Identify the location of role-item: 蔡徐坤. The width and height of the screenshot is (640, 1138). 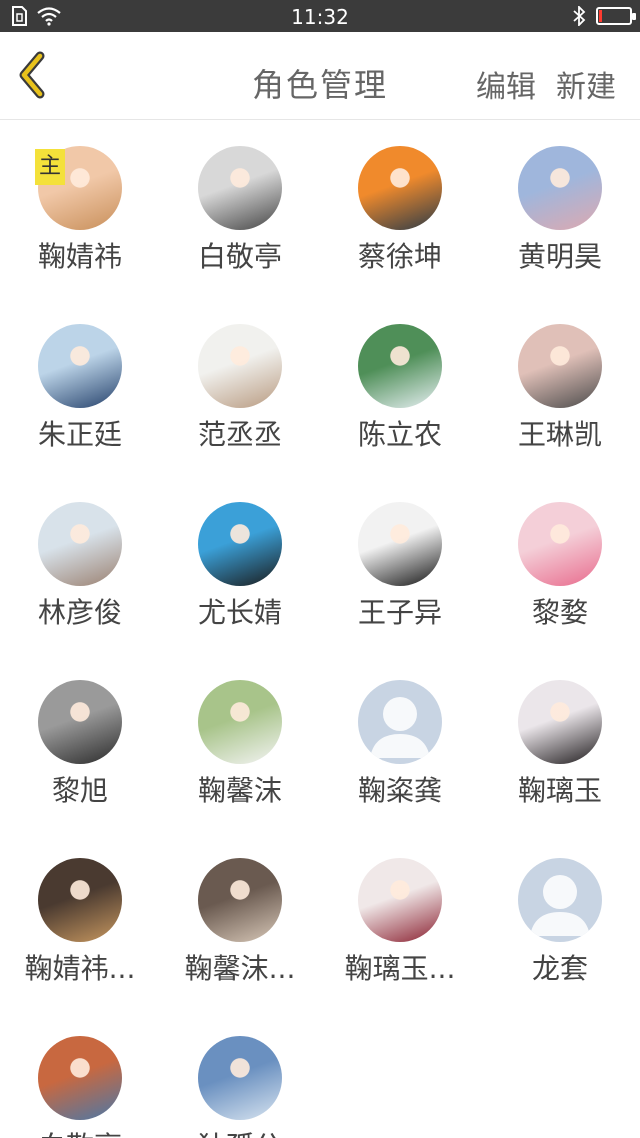
(400, 210).